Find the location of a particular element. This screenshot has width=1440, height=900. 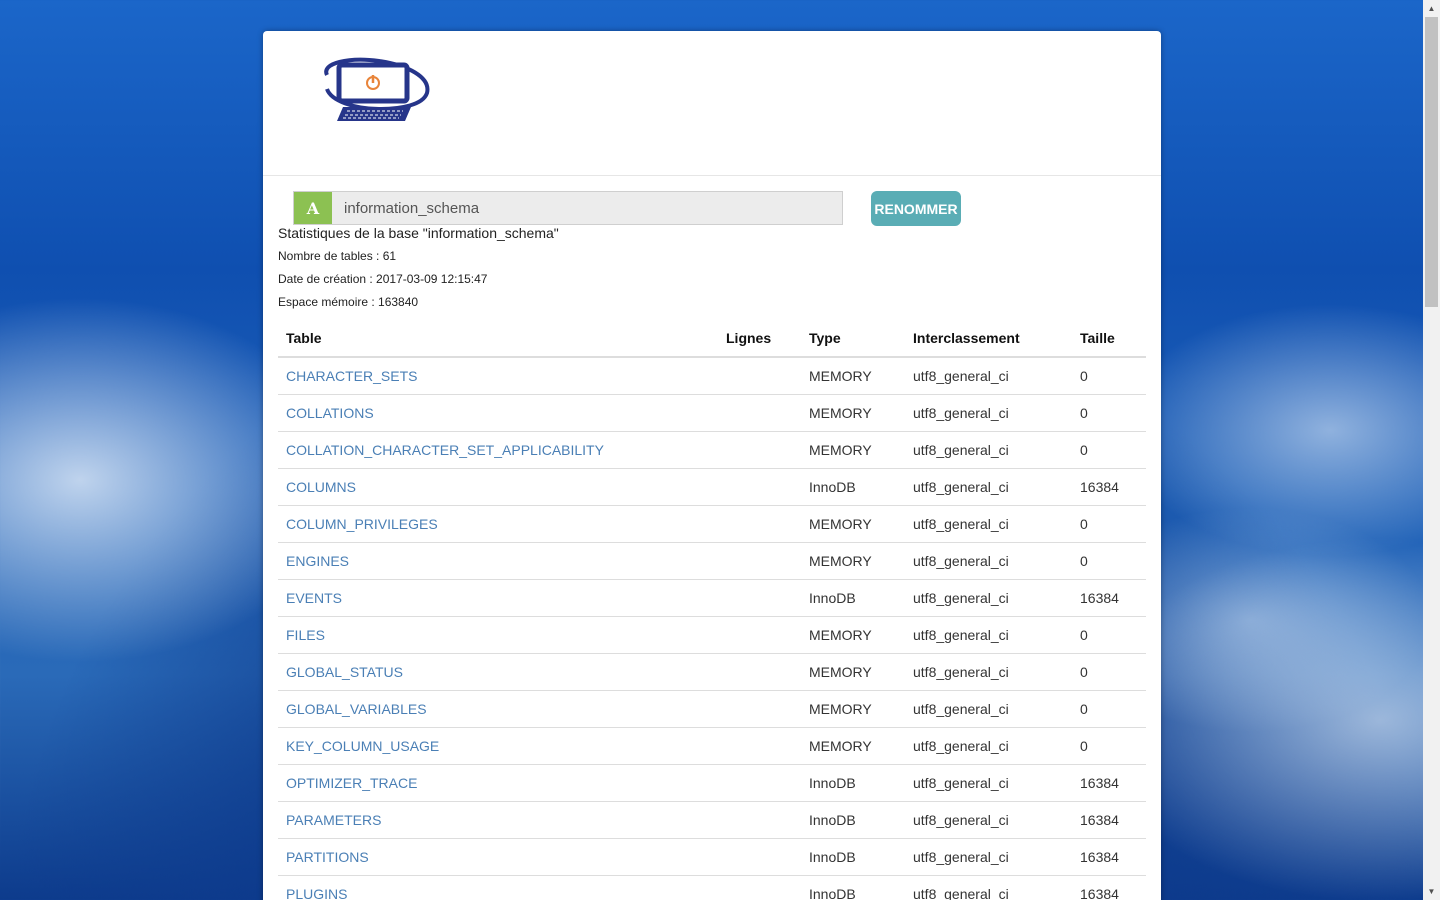

table-link: KEY_COLUMN_USAGE is located at coordinates (362, 746).